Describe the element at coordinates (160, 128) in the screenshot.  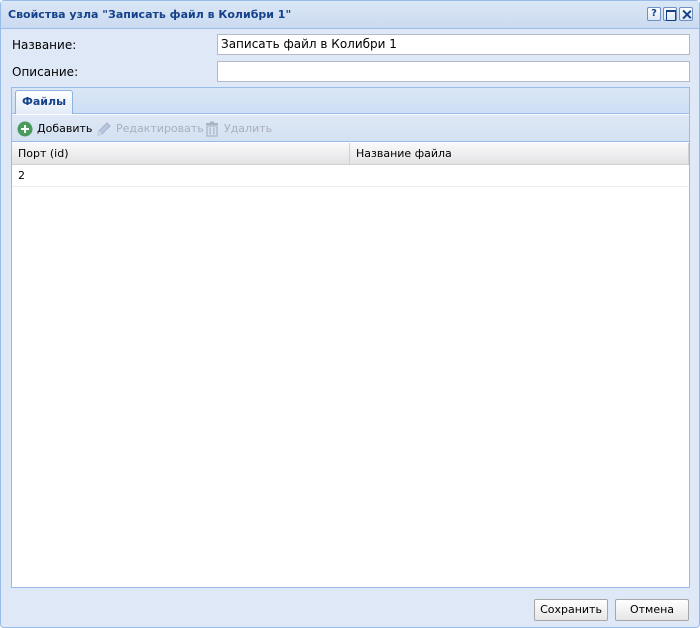
I see `edit-button-label: Редактировать` at that location.